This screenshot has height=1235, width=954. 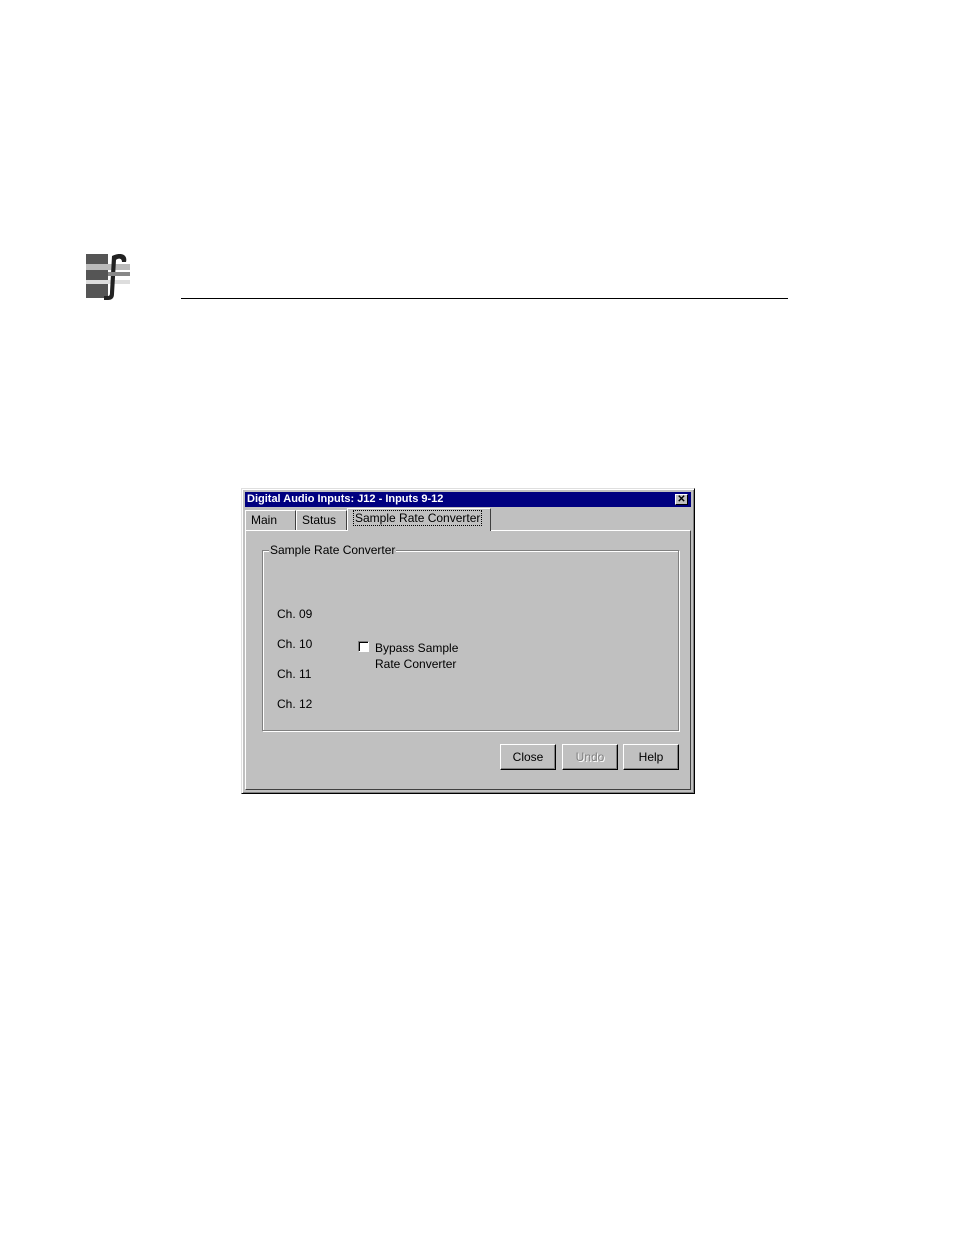 I want to click on tab-status: Status, so click(x=321, y=520).